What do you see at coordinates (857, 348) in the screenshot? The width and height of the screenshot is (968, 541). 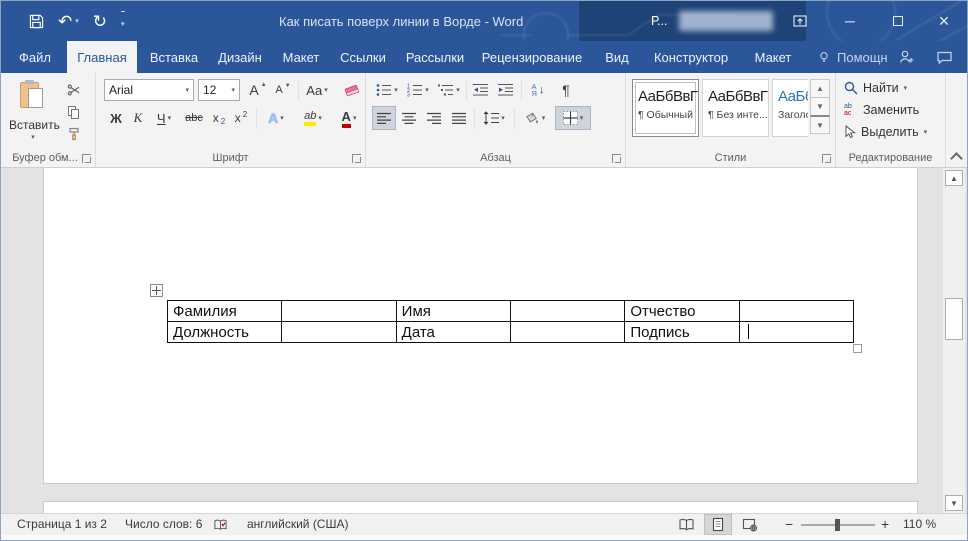 I see `table-resize-handle` at bounding box center [857, 348].